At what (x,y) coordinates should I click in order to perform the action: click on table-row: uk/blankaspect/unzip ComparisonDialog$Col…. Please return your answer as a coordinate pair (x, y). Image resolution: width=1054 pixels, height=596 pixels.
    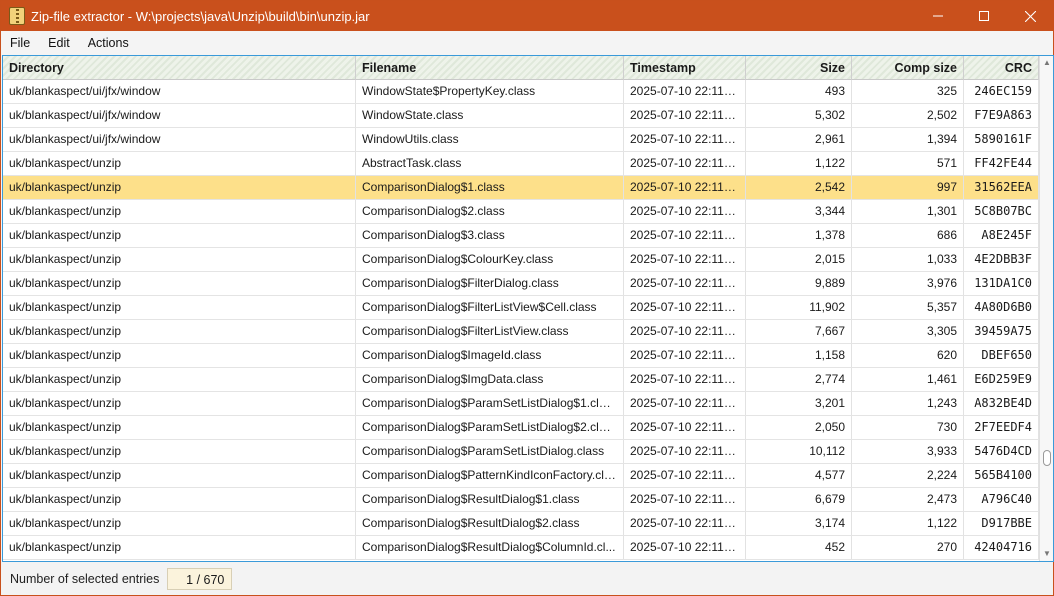
    Looking at the image, I should click on (521, 260).